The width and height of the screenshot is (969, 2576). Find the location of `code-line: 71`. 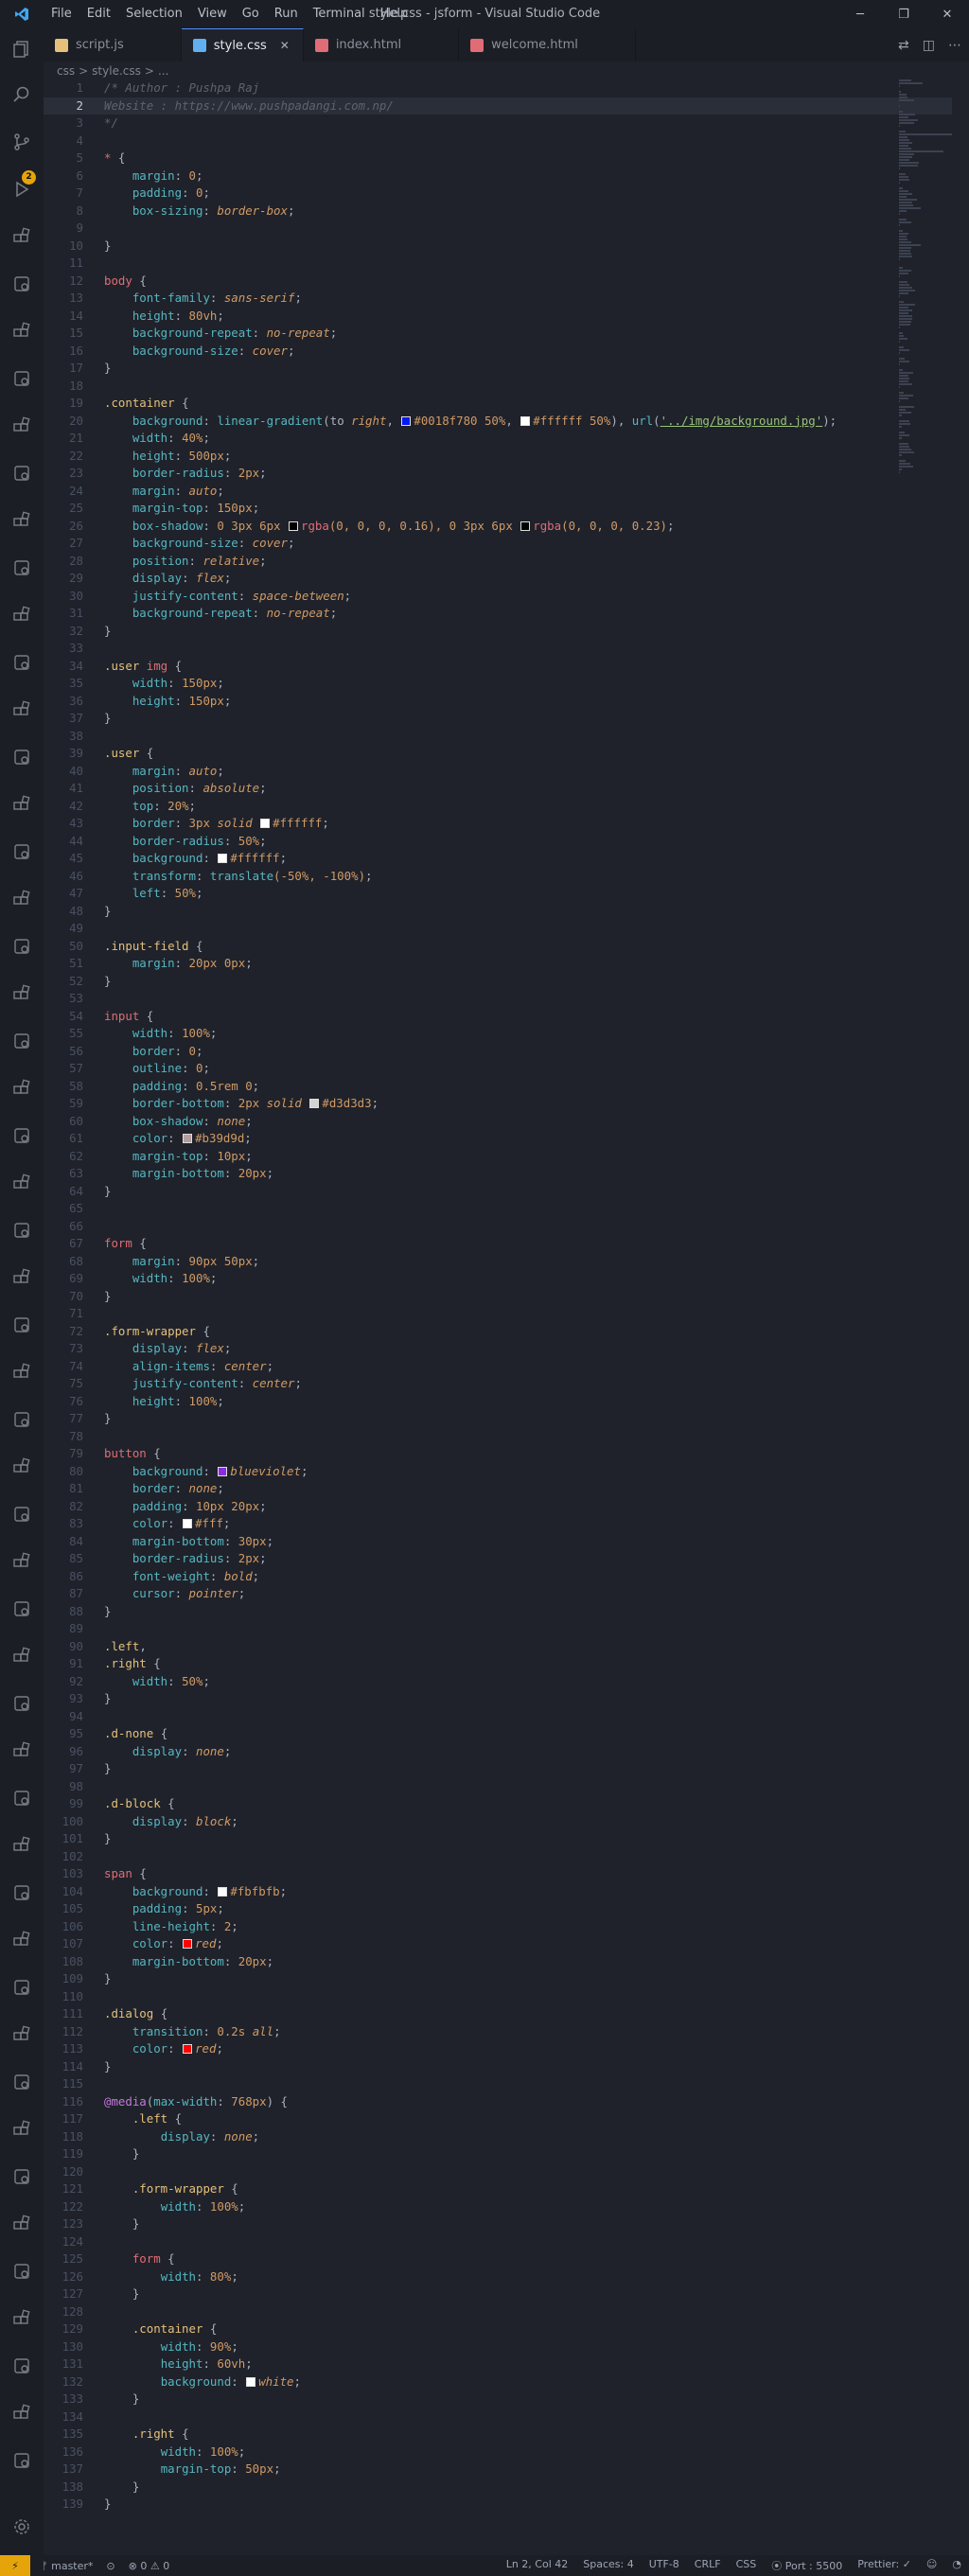

code-line: 71 is located at coordinates (498, 1314).